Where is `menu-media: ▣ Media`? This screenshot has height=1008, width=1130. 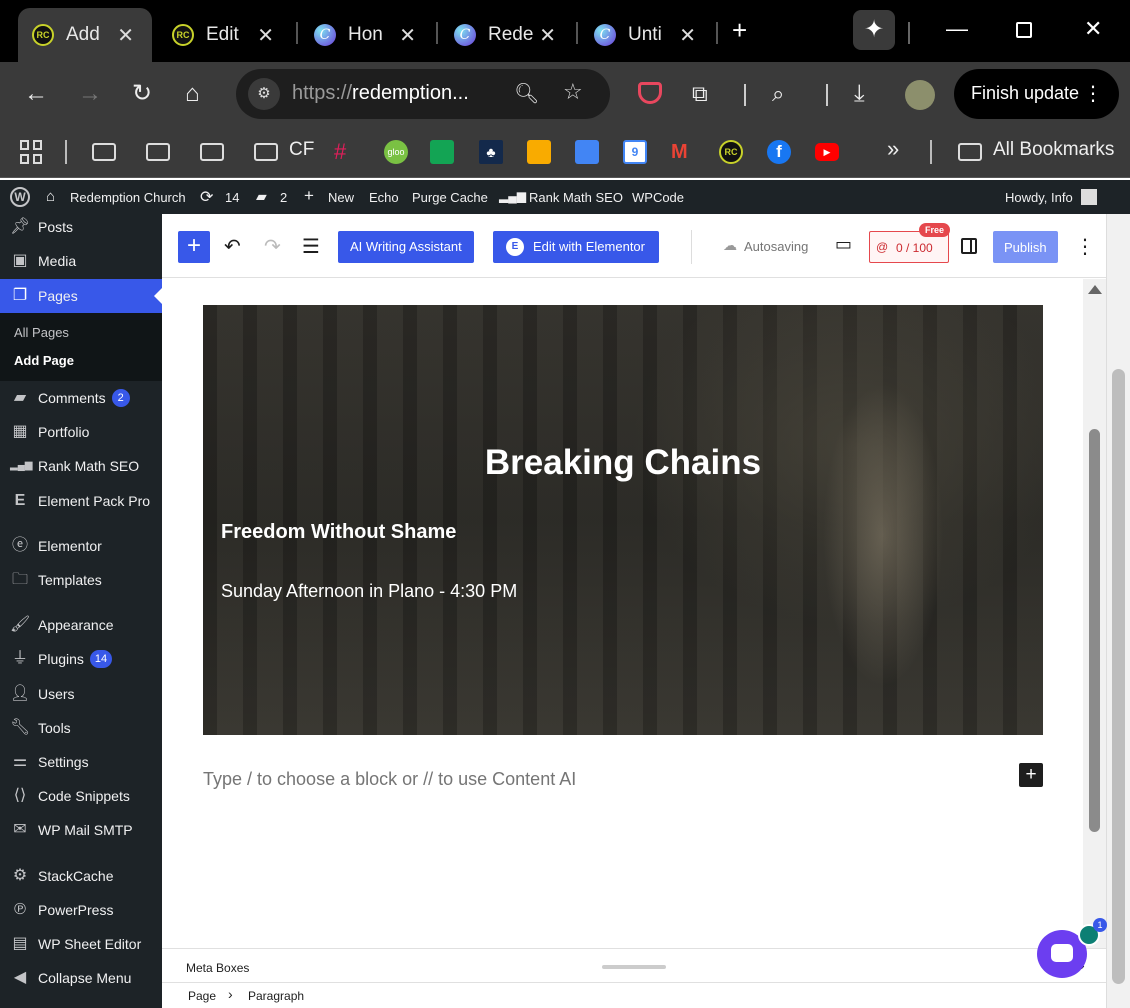 menu-media: ▣ Media is located at coordinates (81, 261).